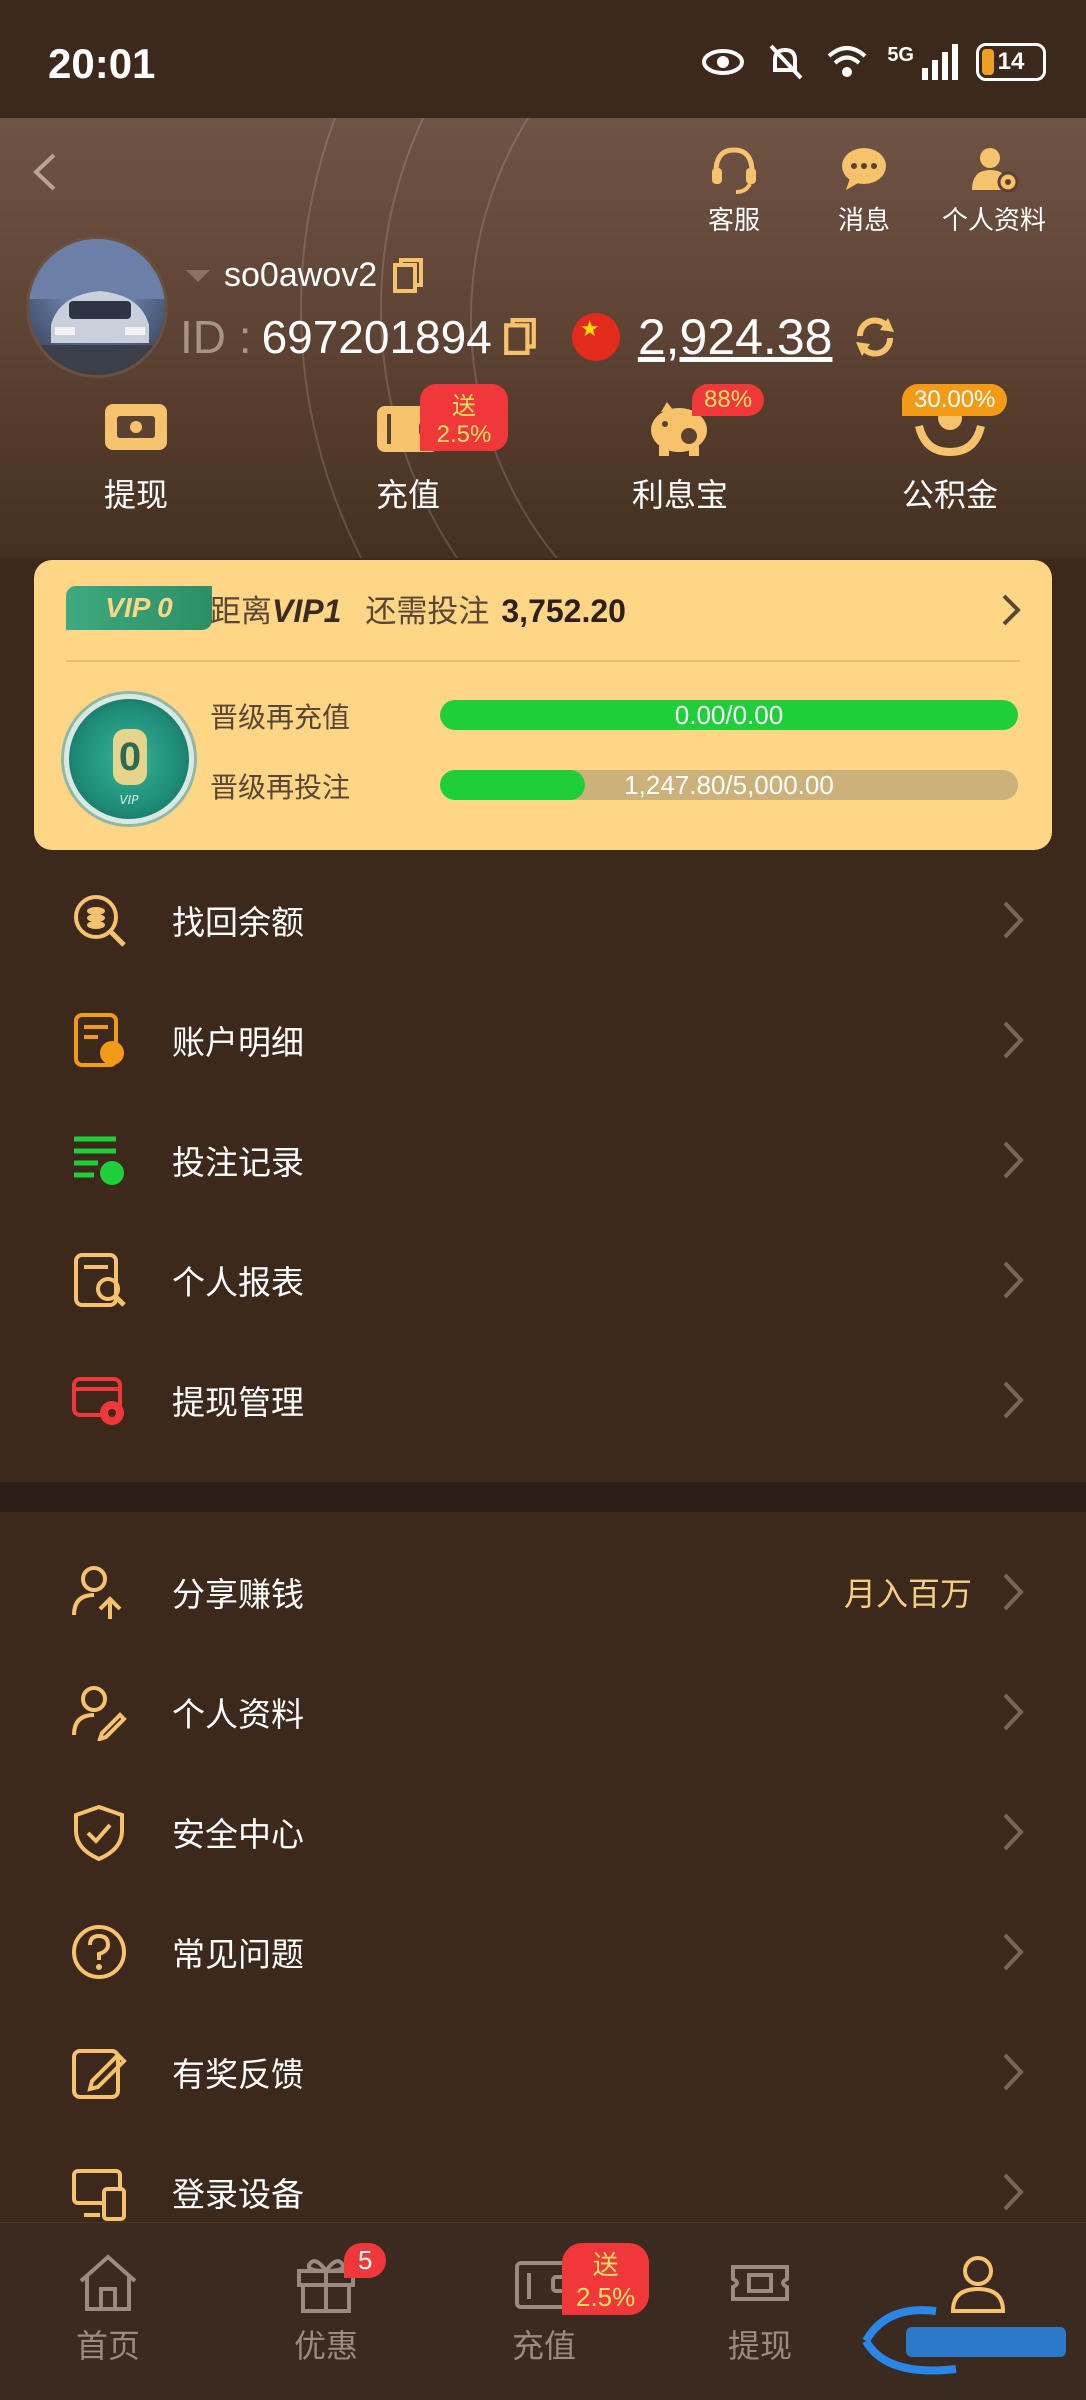 Image resolution: width=1086 pixels, height=2400 pixels. Describe the element at coordinates (301, 275) in the screenshot. I see `username: so0awov2` at that location.